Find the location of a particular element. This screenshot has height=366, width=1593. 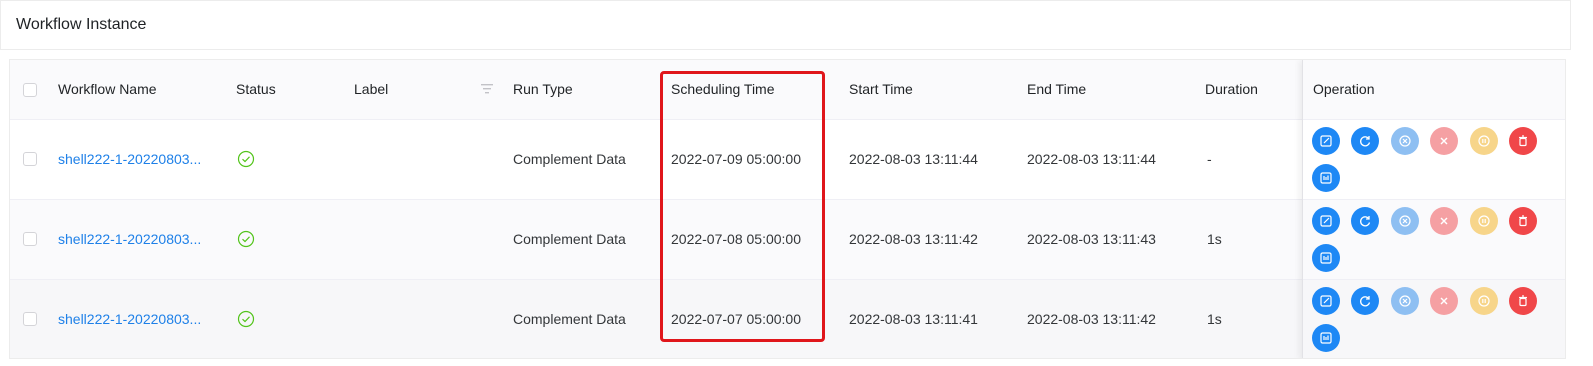

duration: - is located at coordinates (1209, 159).